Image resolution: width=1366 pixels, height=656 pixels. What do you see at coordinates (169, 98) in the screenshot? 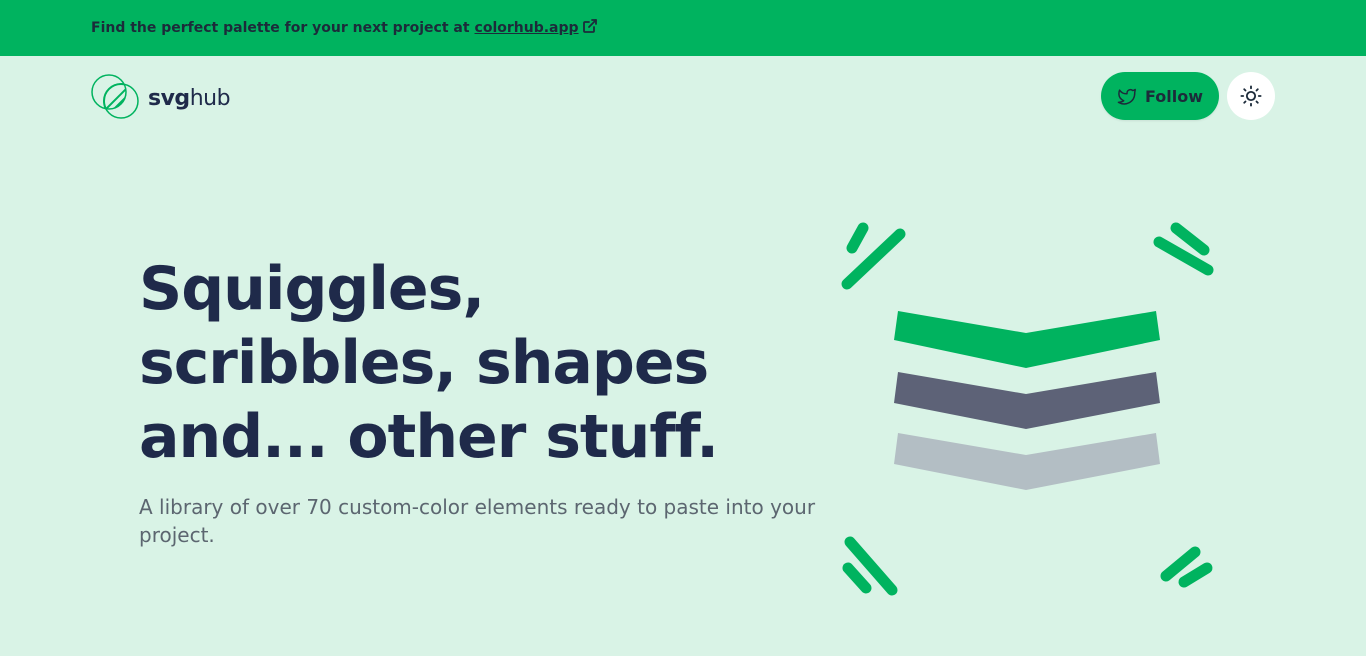
I see `logo-text-bold: svg` at bounding box center [169, 98].